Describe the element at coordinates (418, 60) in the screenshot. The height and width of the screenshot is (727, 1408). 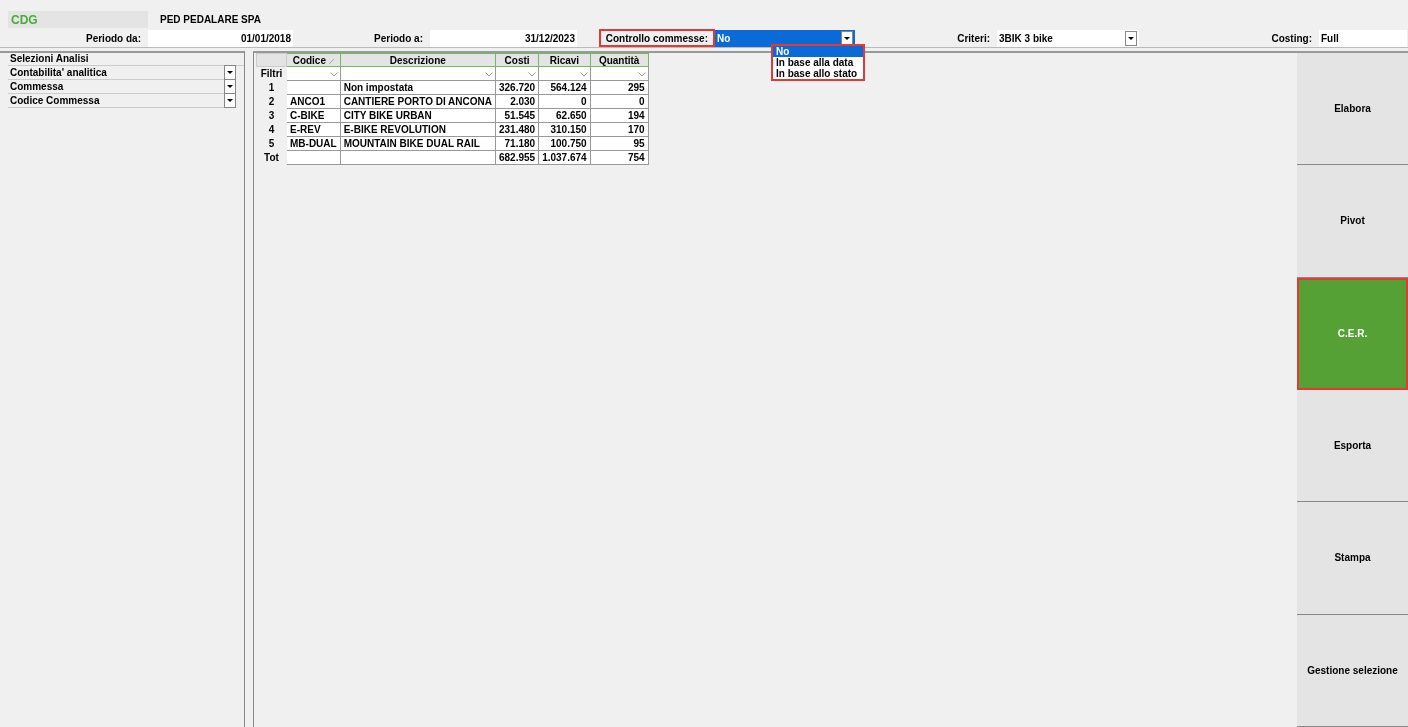
I see `column-header: Descrizione` at that location.